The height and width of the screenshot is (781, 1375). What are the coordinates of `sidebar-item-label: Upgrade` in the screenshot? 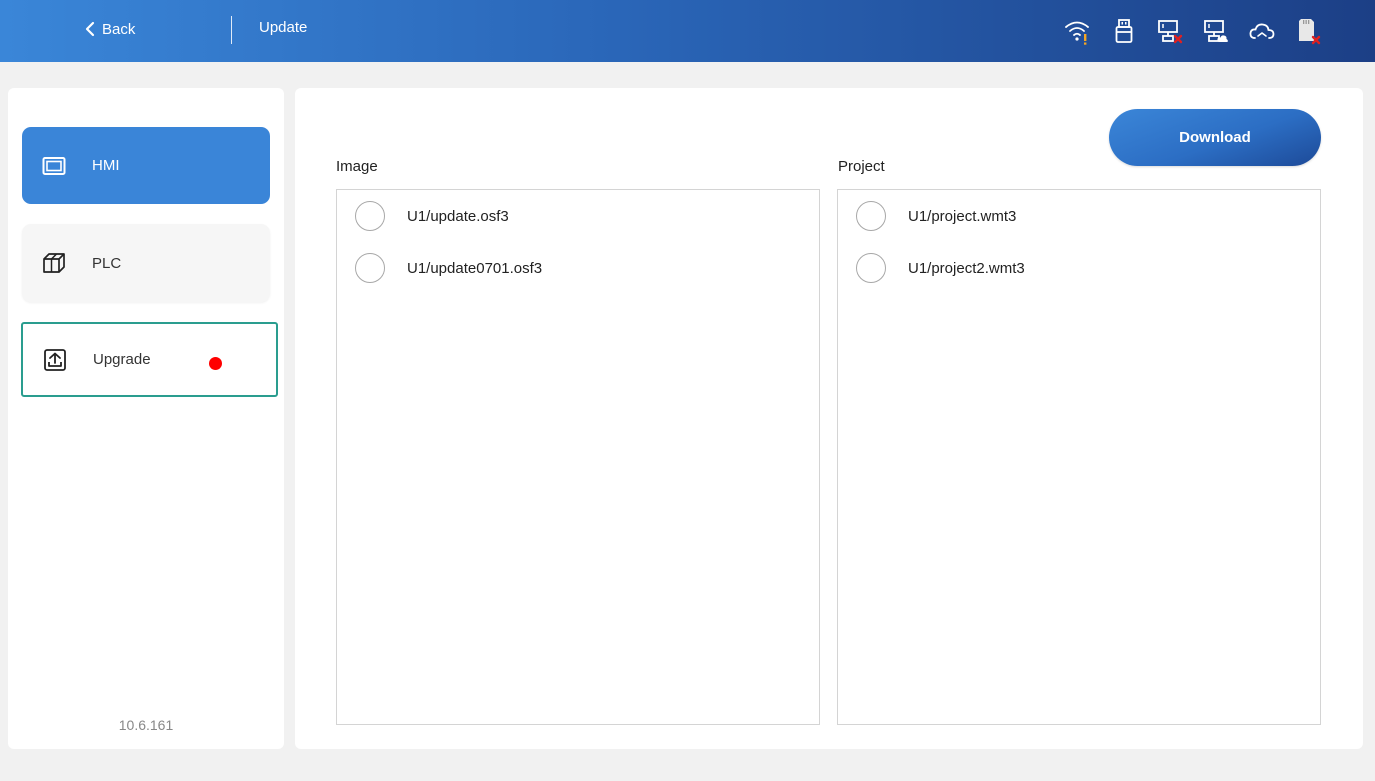 It's located at (122, 359).